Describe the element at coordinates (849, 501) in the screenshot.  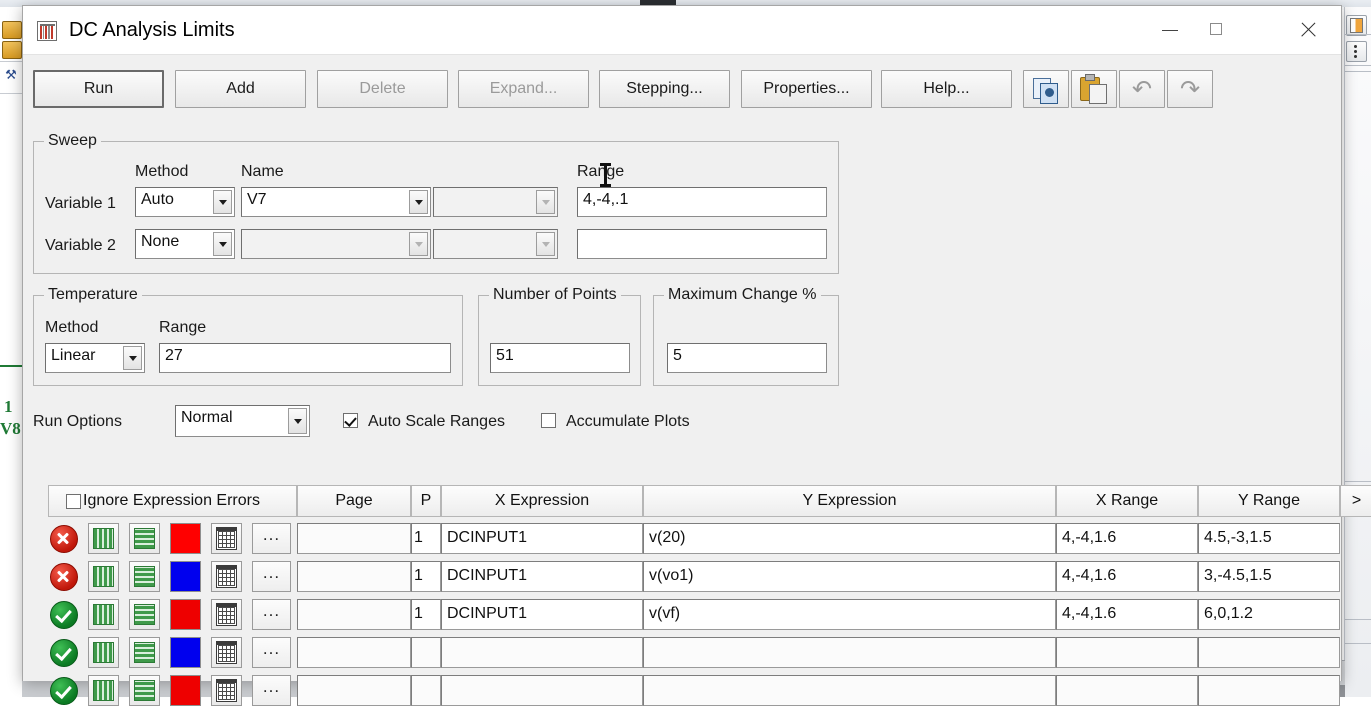
I see `header-y-expression: Y Expression` at that location.